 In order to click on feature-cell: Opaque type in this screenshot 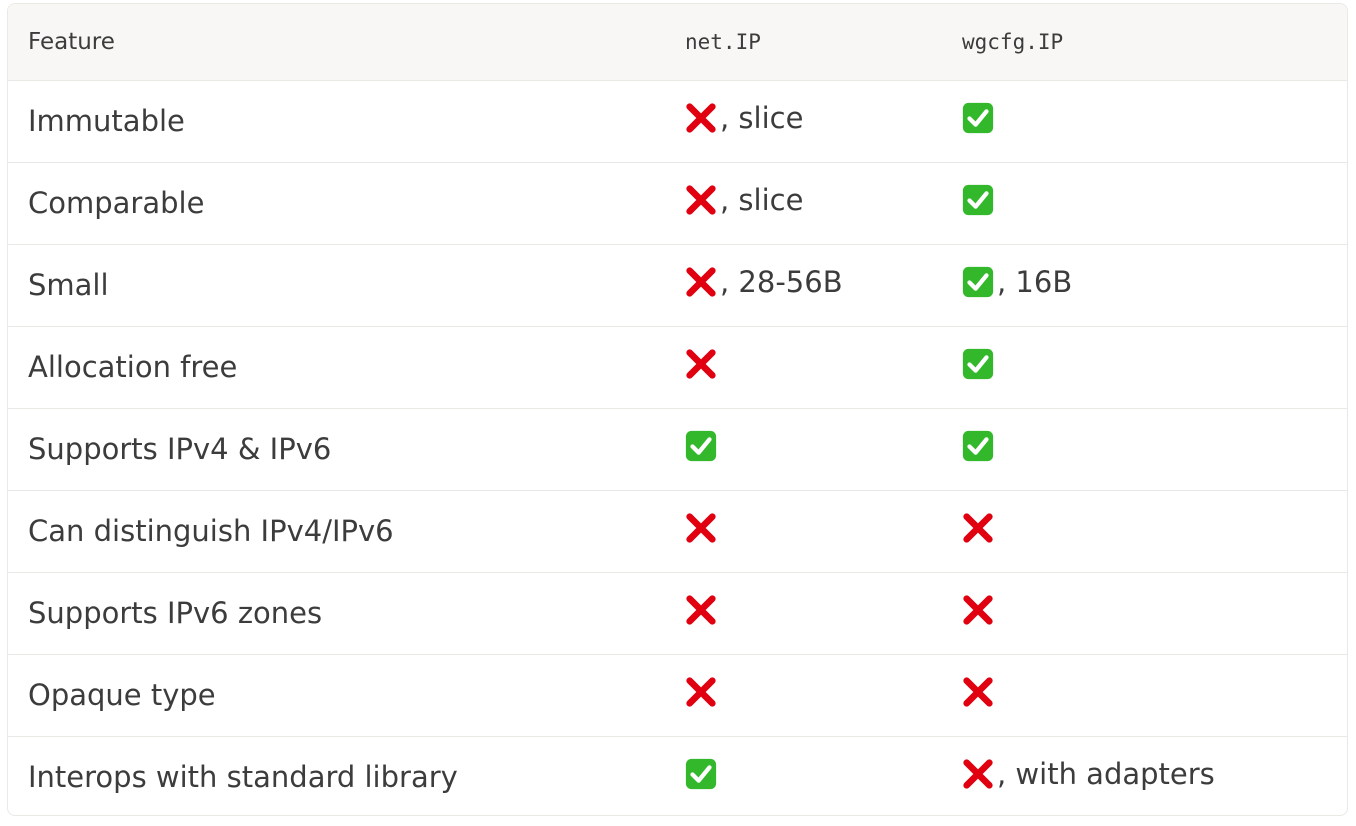, I will do `click(336, 695)`.